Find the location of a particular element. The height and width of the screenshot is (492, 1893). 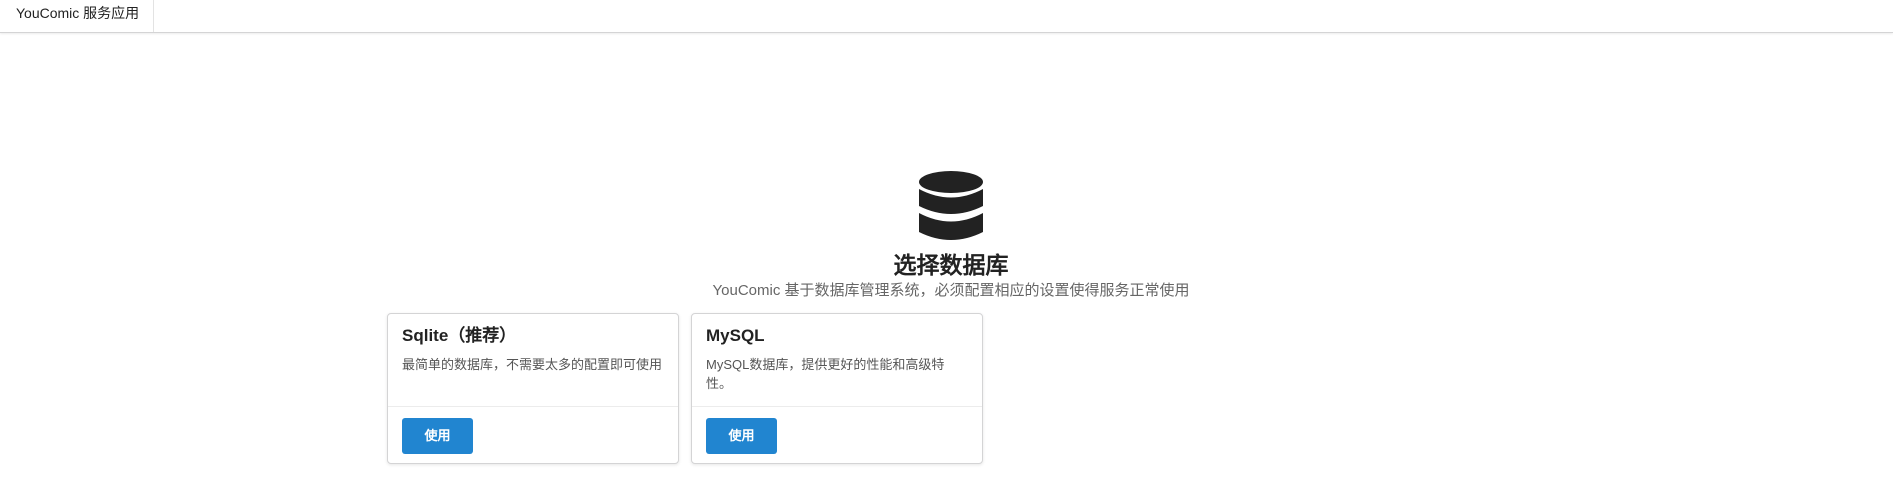

page-subtitle: YouComic 基于数据库管理系统，必须配置相应的设置使得服务正常使用 is located at coordinates (951, 290).